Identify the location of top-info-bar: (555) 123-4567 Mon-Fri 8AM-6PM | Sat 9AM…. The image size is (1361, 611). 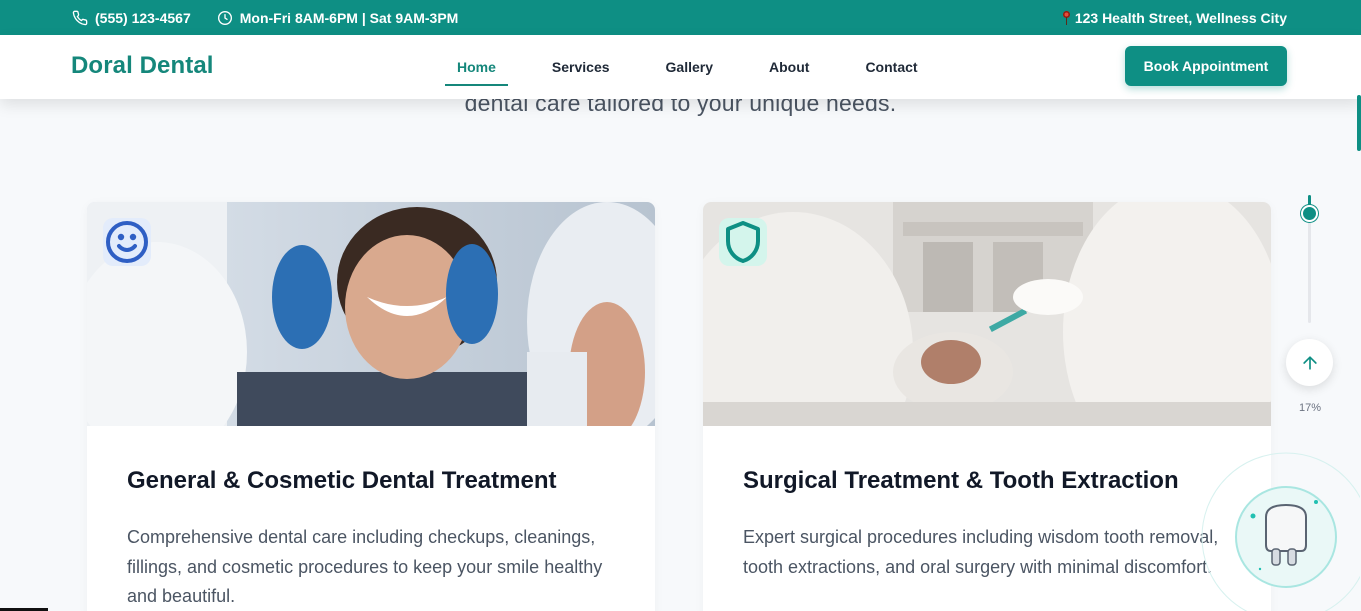
(680, 17).